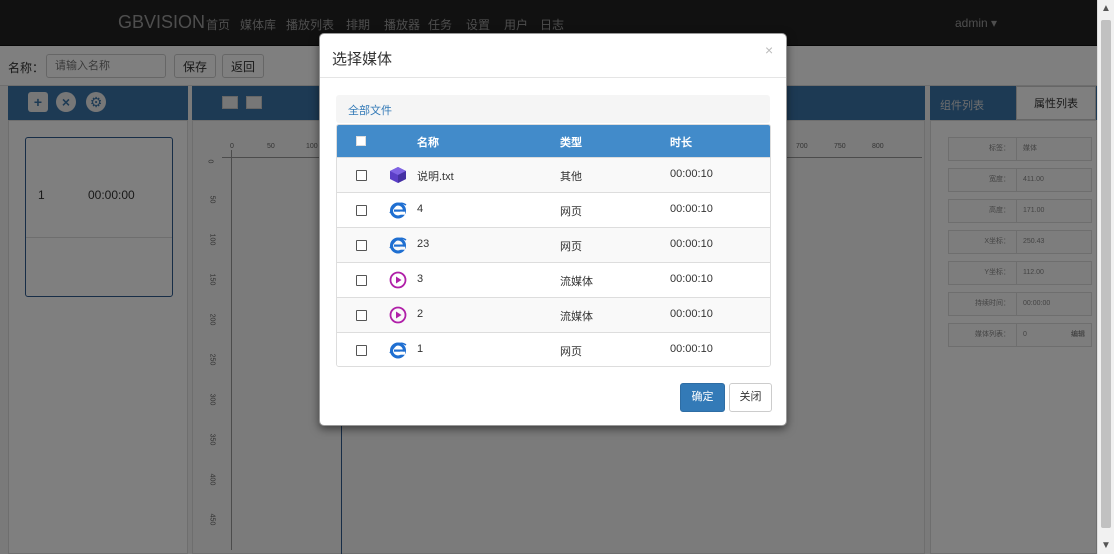  Describe the element at coordinates (681, 143) in the screenshot. I see `column-duration: 时长` at that location.